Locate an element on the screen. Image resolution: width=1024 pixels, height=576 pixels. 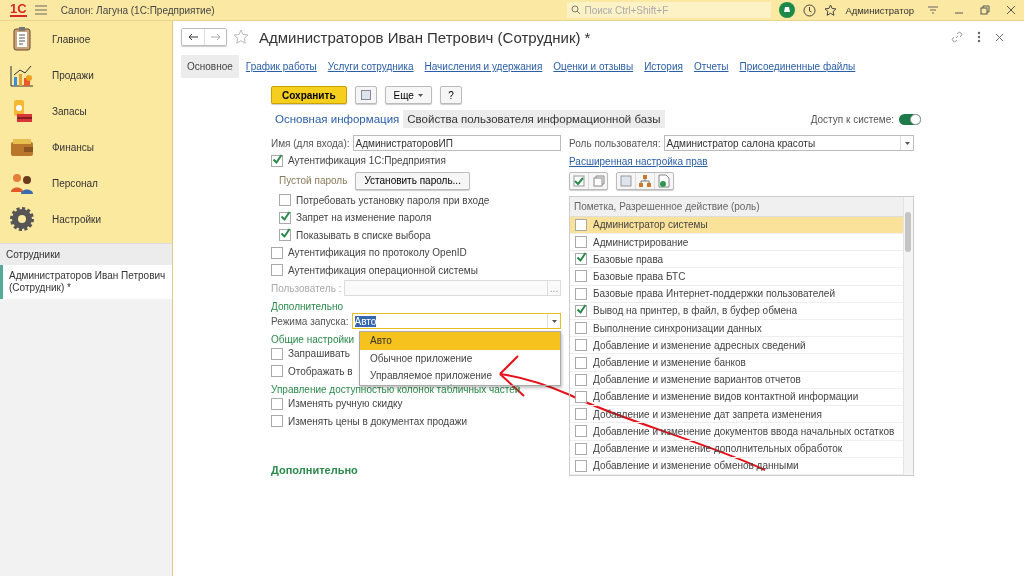
group-tab: Основная информация is located at coordinates (337, 119).